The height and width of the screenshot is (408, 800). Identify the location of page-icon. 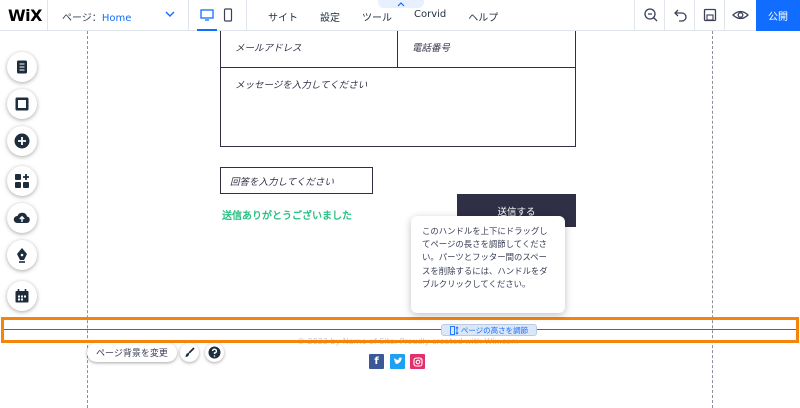
(22, 67).